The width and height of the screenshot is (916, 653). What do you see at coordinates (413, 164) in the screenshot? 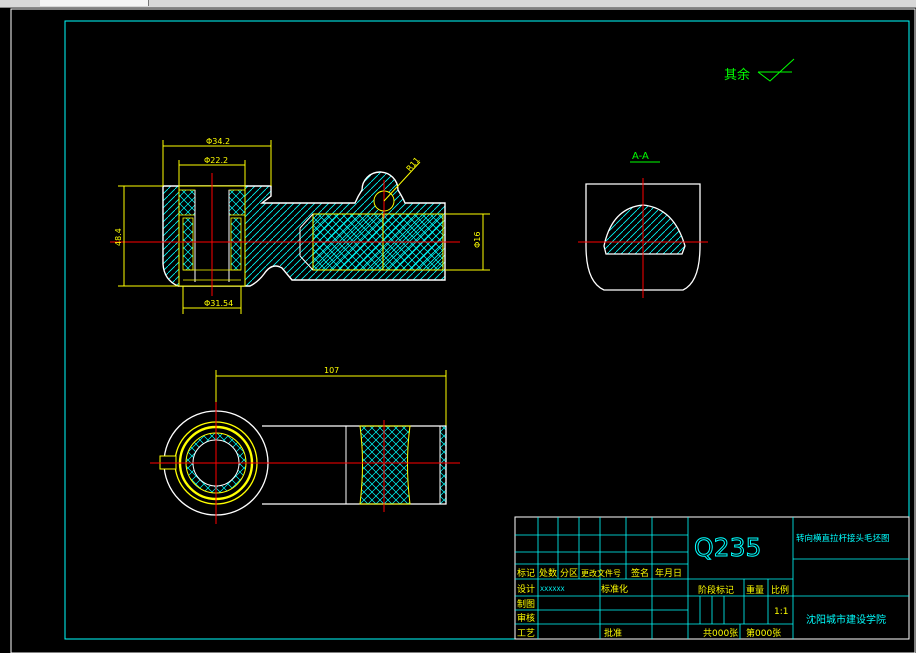
I see `svg-text: R11` at bounding box center [413, 164].